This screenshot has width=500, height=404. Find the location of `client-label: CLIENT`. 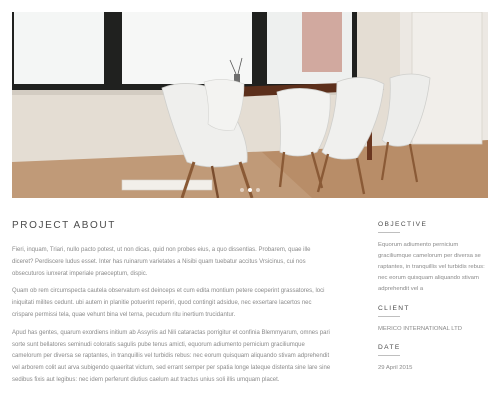

client-label: CLIENT is located at coordinates (394, 308).